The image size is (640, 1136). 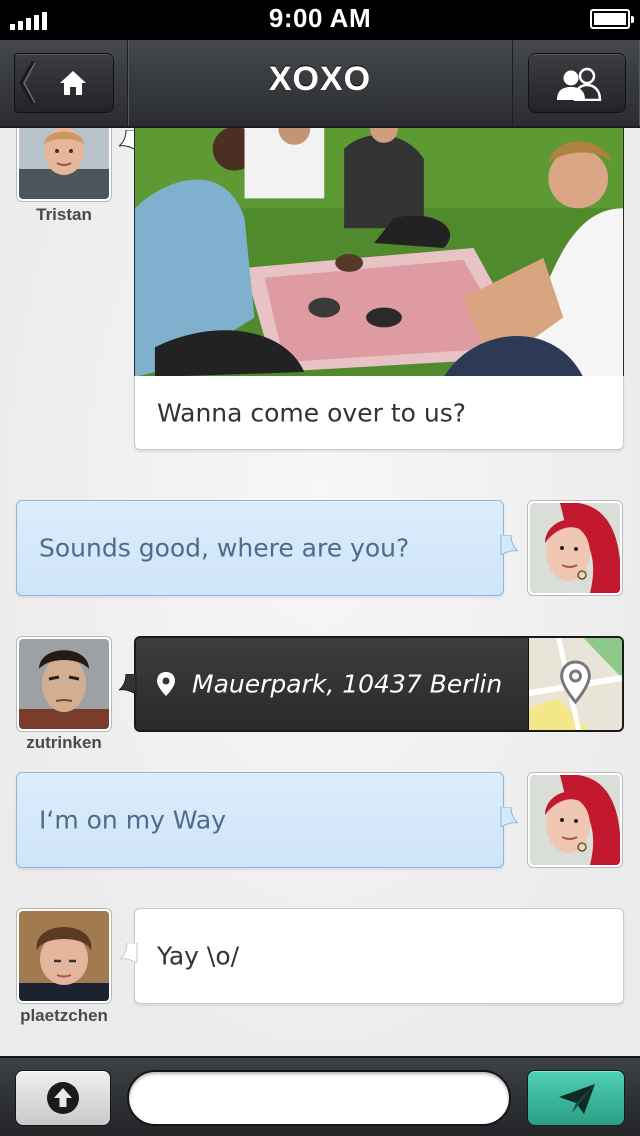 I want to click on map-thumbnail, so click(x=575, y=684).